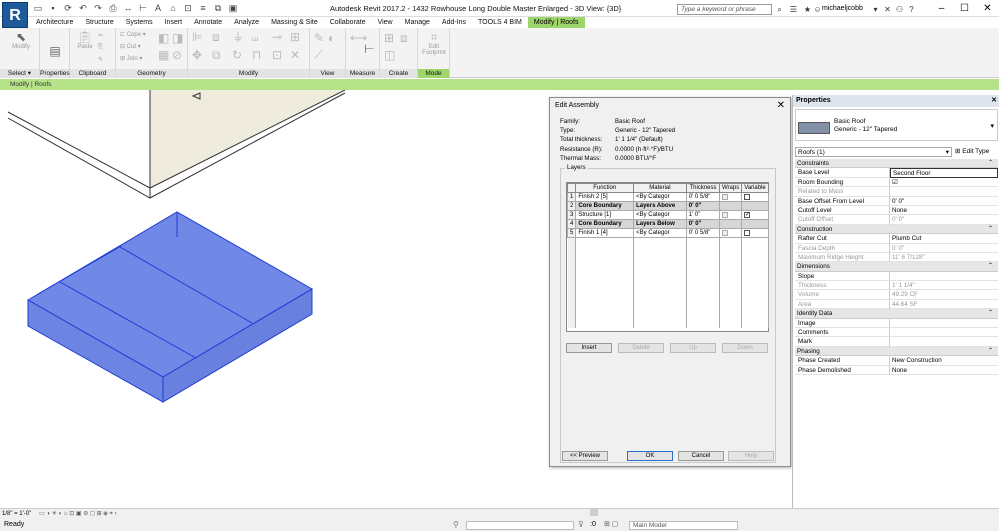 This screenshot has height=531, width=999. What do you see at coordinates (19, 73) in the screenshot?
I see `panel-label-select: Select ▾` at bounding box center [19, 73].